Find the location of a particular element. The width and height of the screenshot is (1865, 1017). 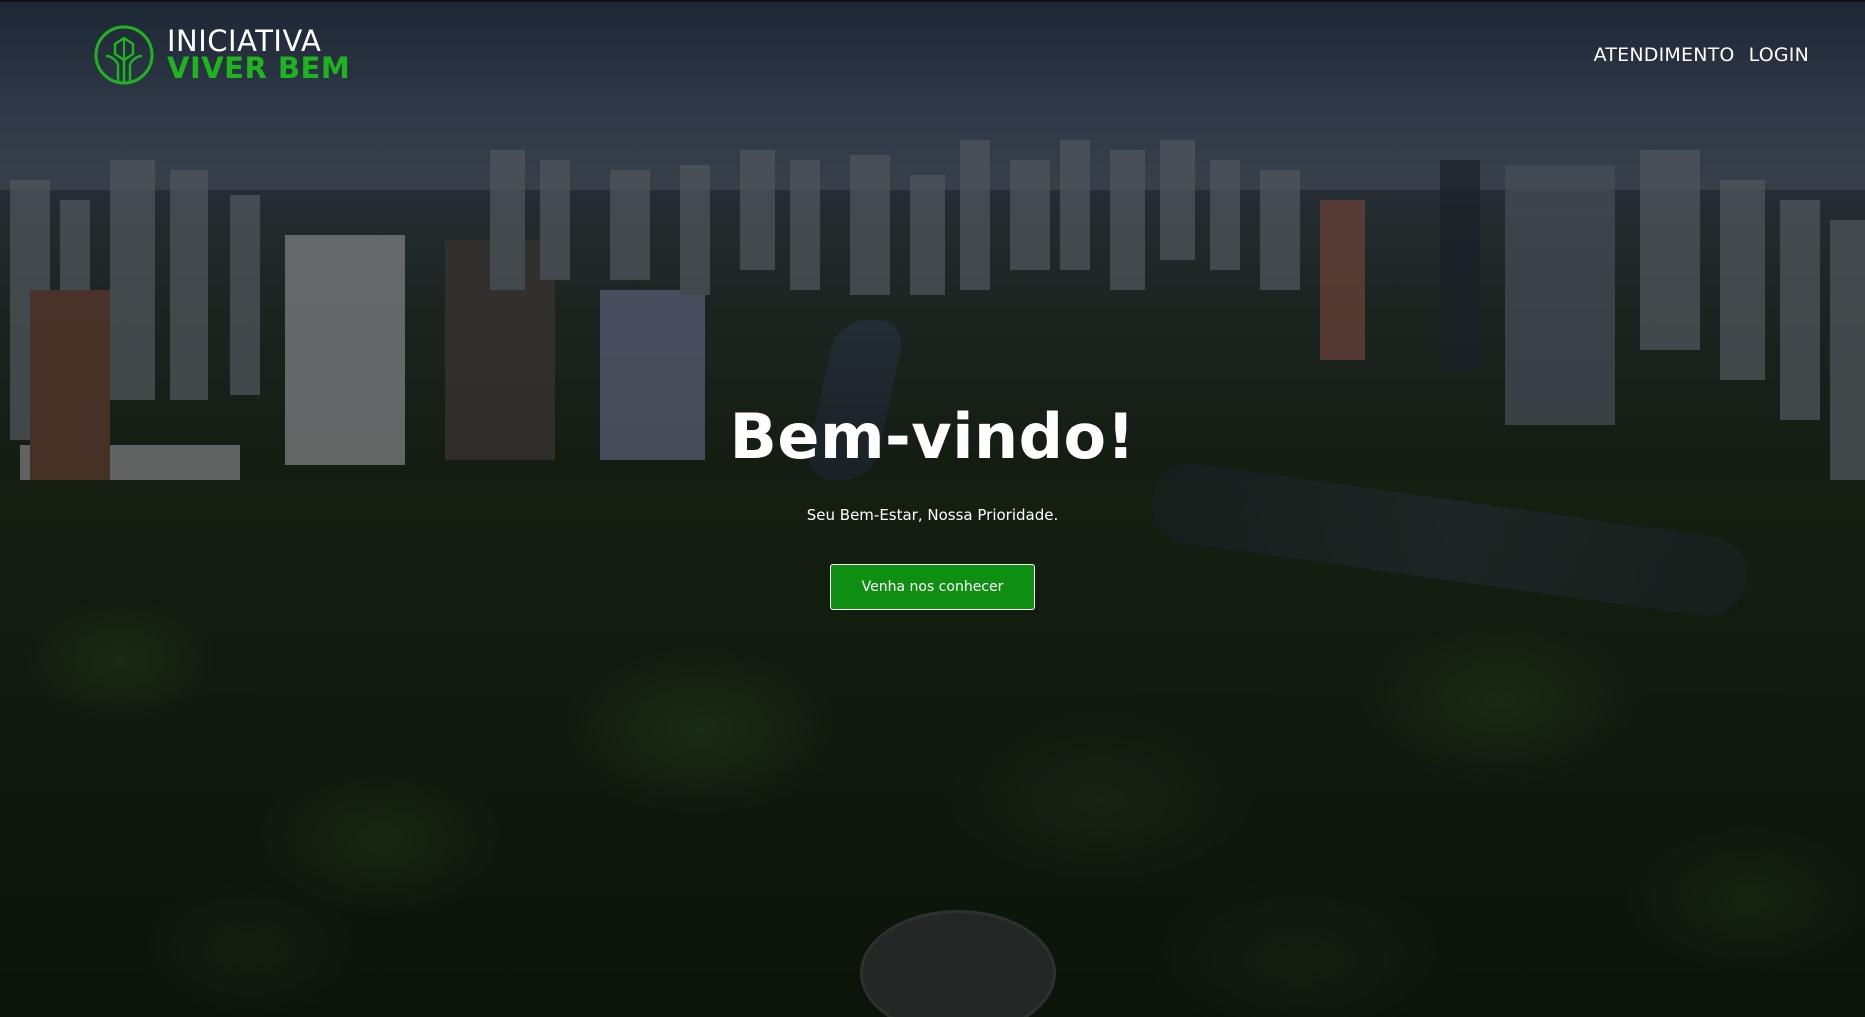

nav-link-atendimento: ATENDIMENTO is located at coordinates (1664, 55).